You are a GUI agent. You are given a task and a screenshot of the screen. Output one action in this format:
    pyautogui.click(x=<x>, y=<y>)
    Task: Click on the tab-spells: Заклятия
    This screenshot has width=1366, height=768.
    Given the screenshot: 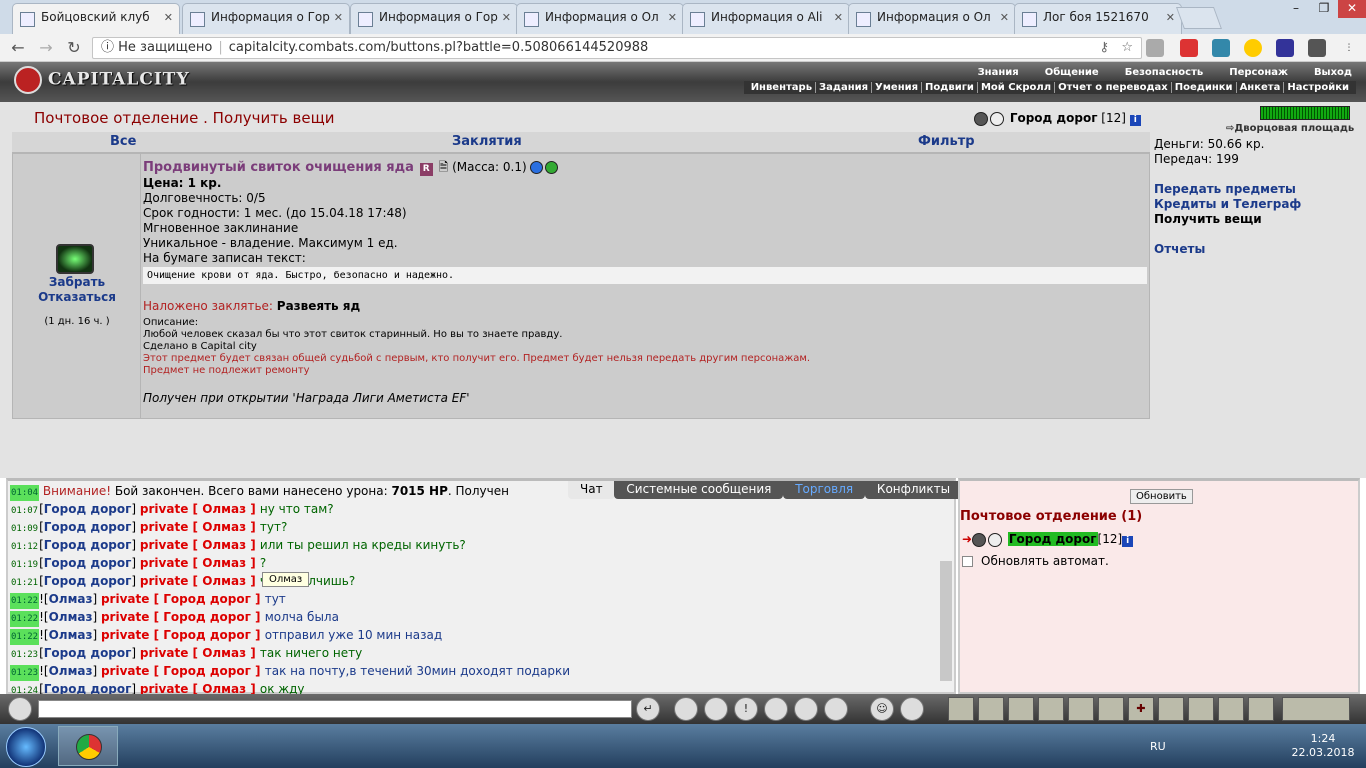 What is the action you would take?
    pyautogui.click(x=487, y=141)
    